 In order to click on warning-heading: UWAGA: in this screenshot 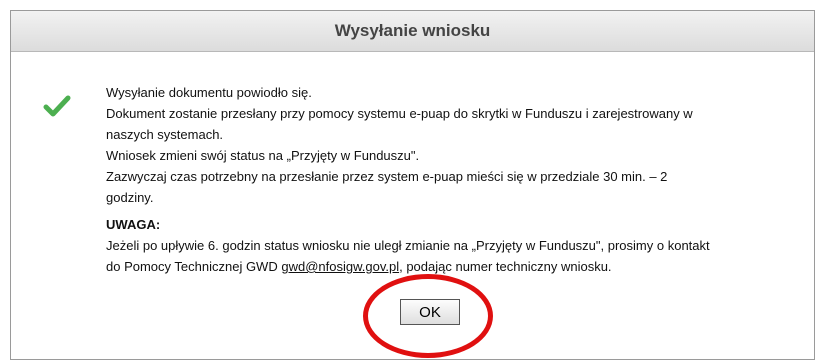, I will do `click(133, 224)`.